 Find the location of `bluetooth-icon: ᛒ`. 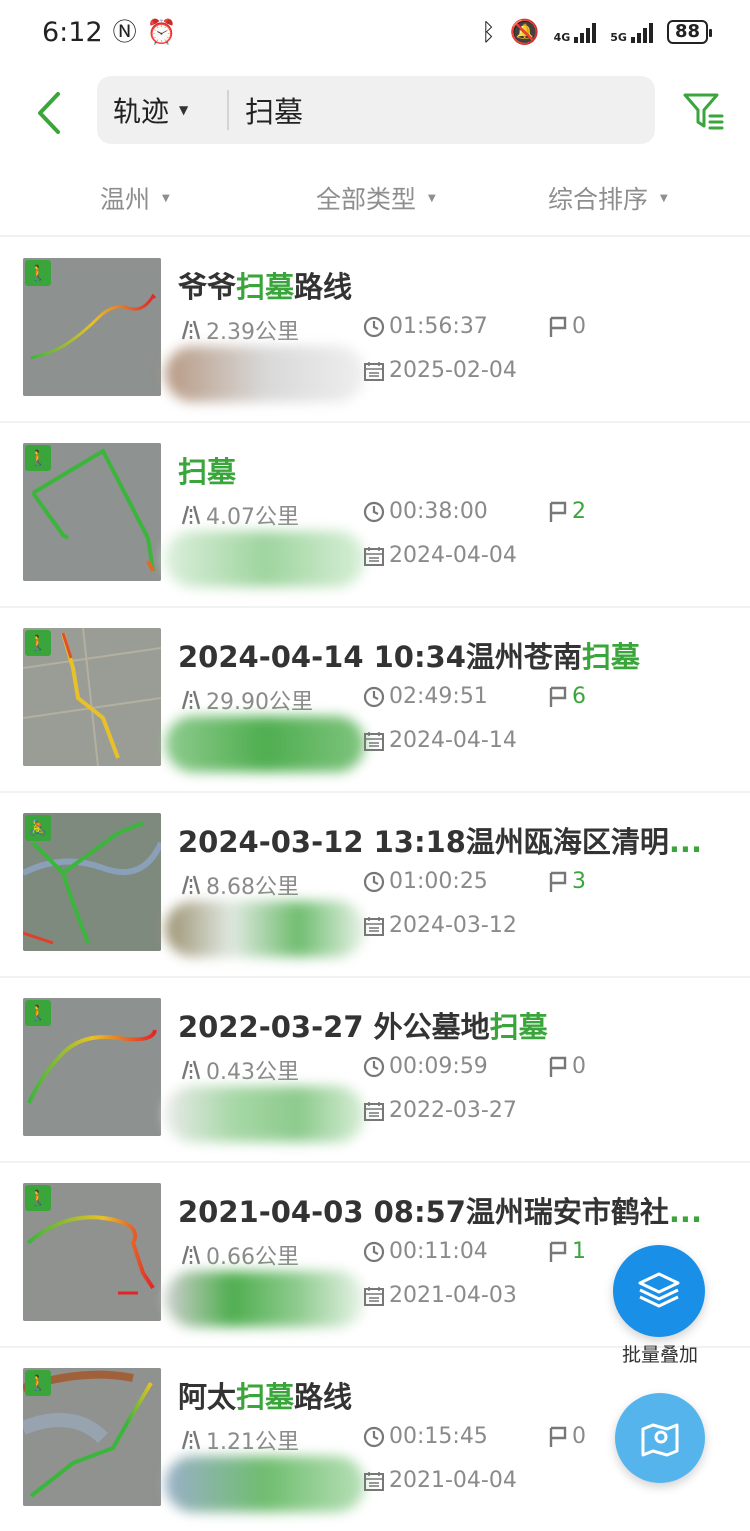

bluetooth-icon: ᛒ is located at coordinates (488, 32).